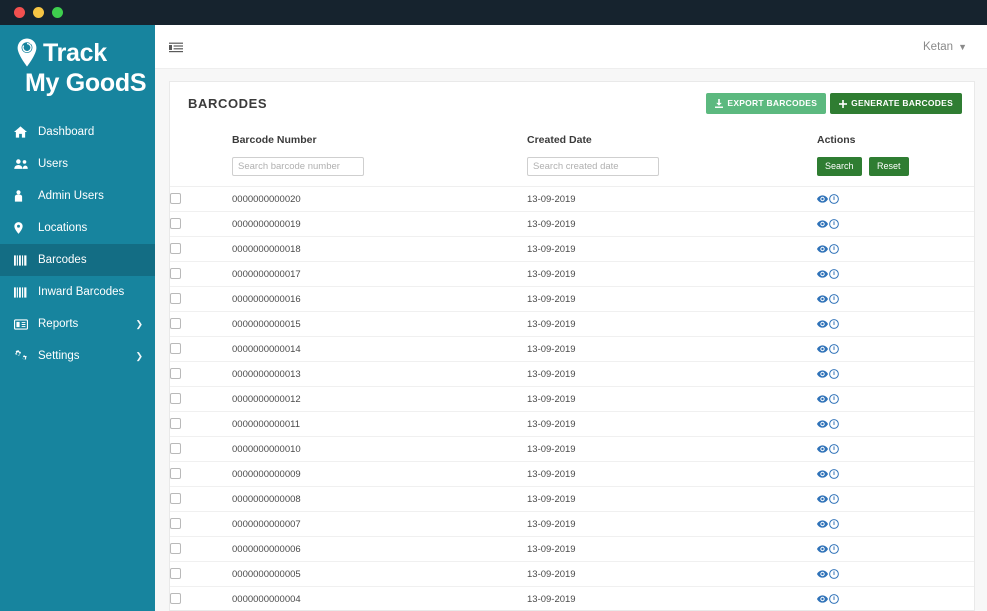  What do you see at coordinates (201, 139) in the screenshot?
I see `column-header-select` at bounding box center [201, 139].